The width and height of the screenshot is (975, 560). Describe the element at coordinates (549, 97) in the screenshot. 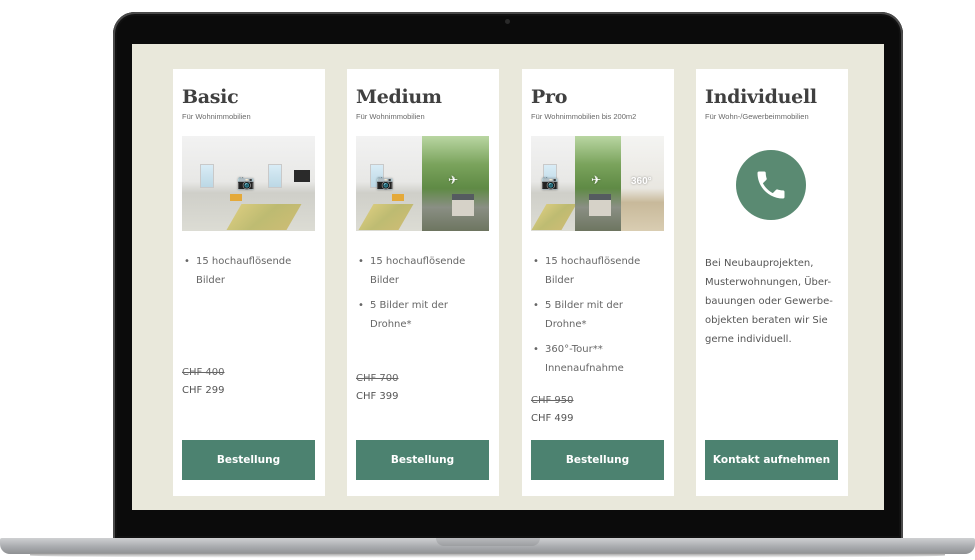

I see `plan-title: Pro` at that location.